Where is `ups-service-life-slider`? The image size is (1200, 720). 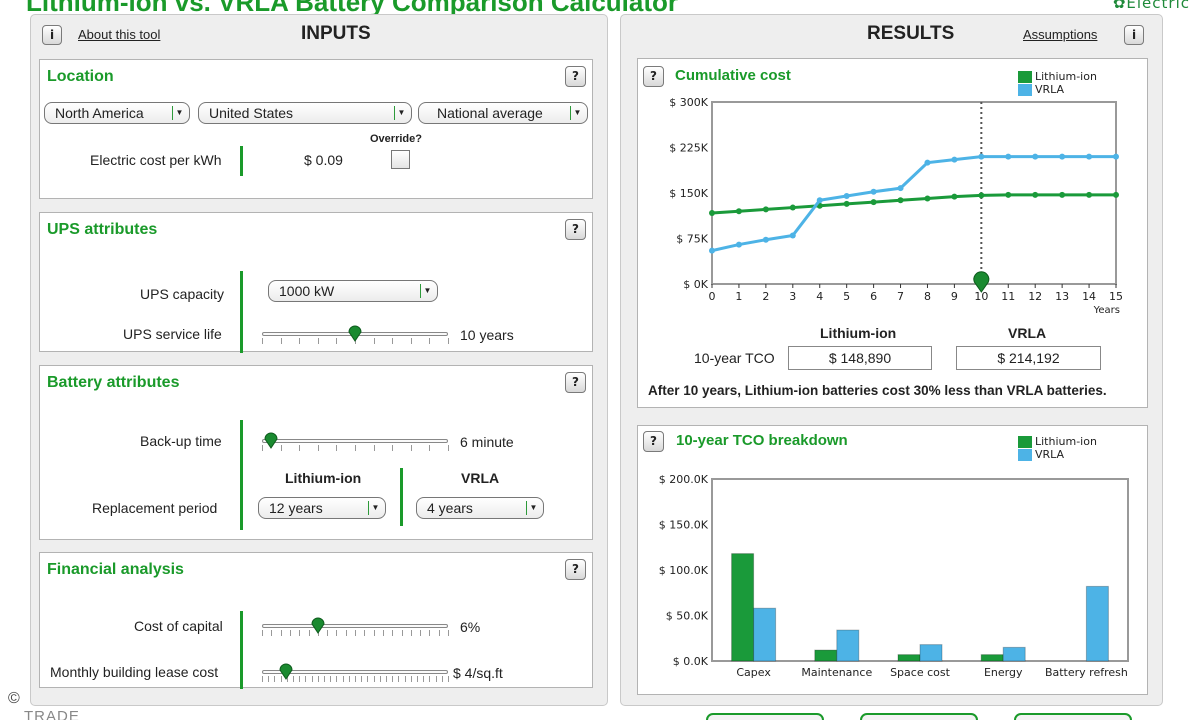
ups-service-life-slider is located at coordinates (355, 335).